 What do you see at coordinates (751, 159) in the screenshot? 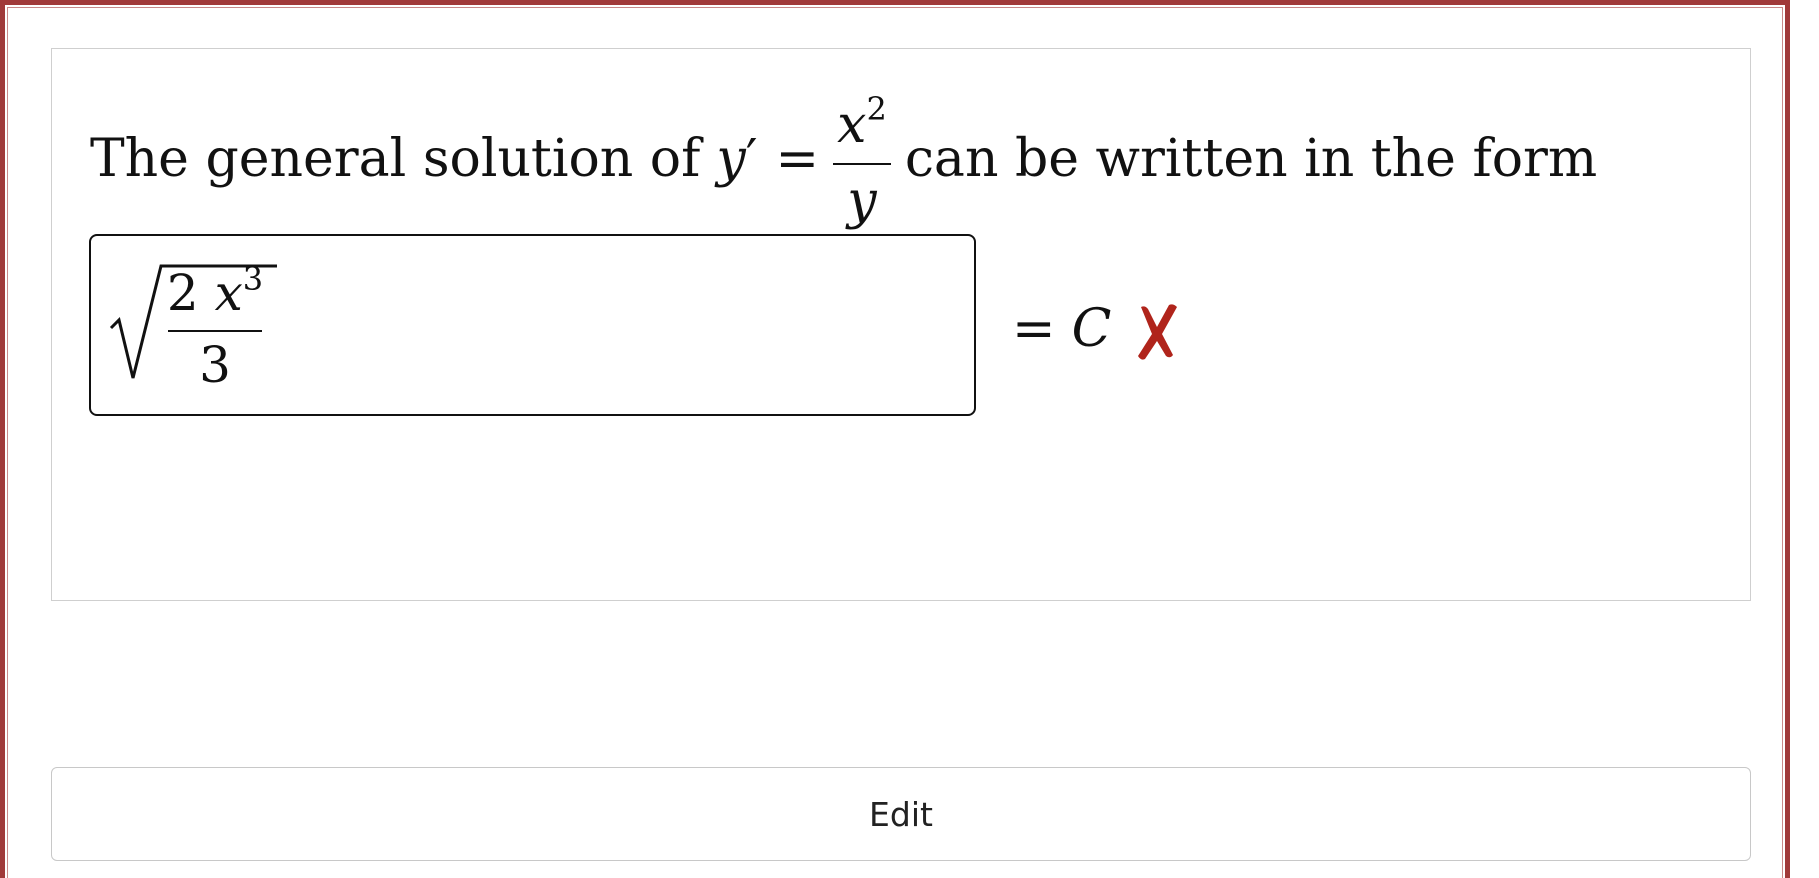
I see `lhs-prime: ′` at bounding box center [751, 159].